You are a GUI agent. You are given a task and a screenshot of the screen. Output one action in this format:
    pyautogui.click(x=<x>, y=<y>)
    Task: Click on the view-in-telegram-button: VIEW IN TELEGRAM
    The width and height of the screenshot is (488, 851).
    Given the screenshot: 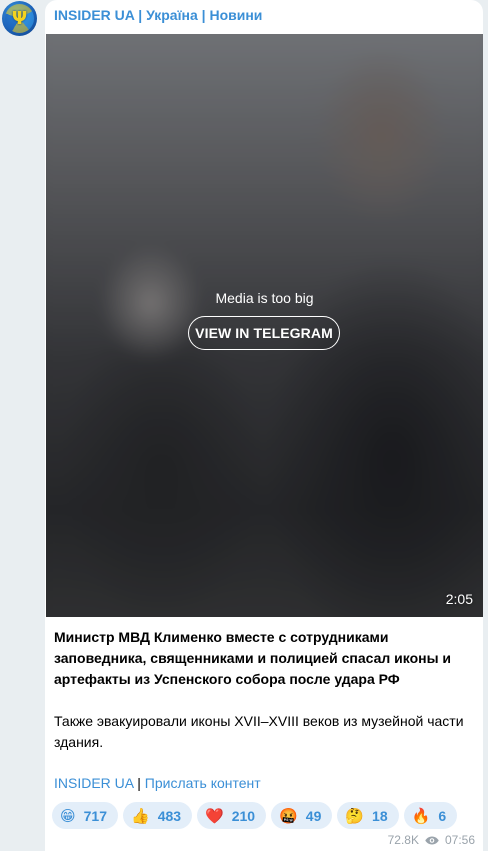 What is the action you would take?
    pyautogui.click(x=264, y=333)
    